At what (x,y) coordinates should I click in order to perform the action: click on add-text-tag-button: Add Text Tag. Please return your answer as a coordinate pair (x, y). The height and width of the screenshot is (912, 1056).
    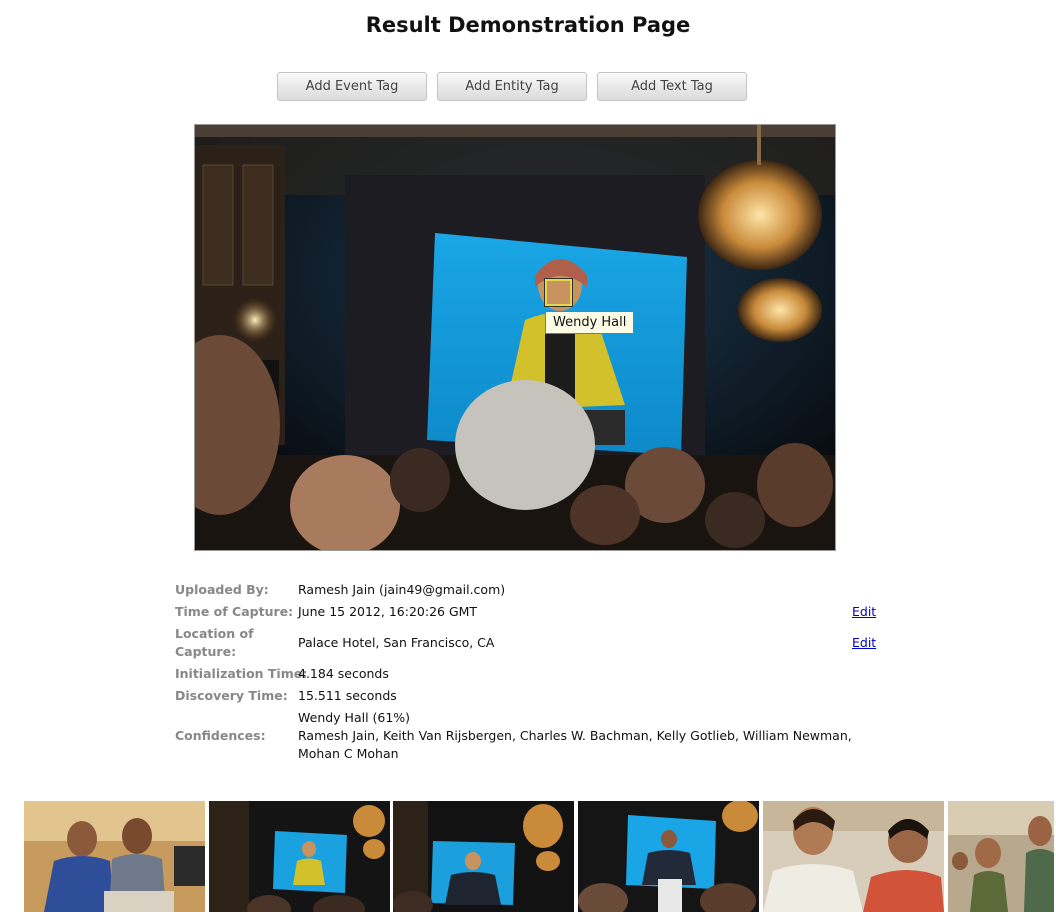
    Looking at the image, I should click on (672, 86).